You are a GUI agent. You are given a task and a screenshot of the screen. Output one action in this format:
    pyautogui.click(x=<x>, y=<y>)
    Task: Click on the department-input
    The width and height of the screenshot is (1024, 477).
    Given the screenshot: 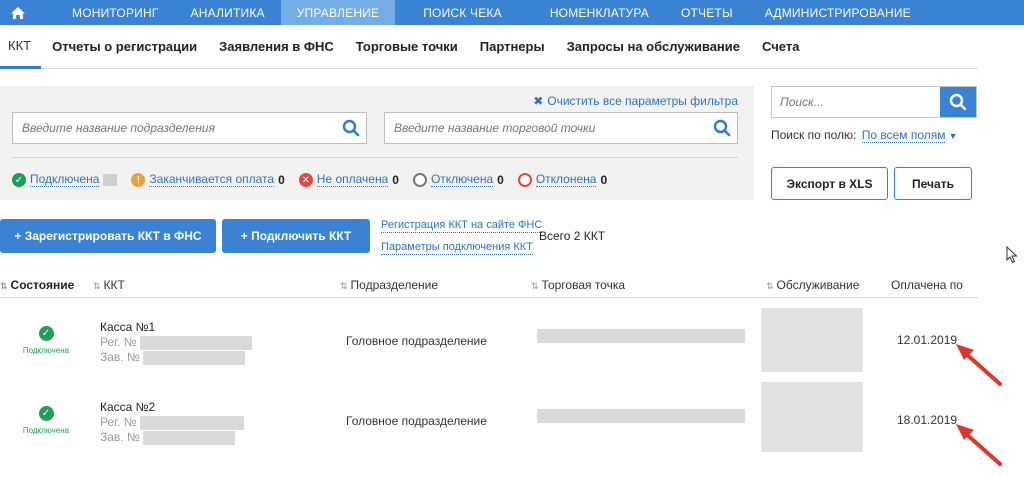 What is the action you would take?
    pyautogui.click(x=174, y=128)
    